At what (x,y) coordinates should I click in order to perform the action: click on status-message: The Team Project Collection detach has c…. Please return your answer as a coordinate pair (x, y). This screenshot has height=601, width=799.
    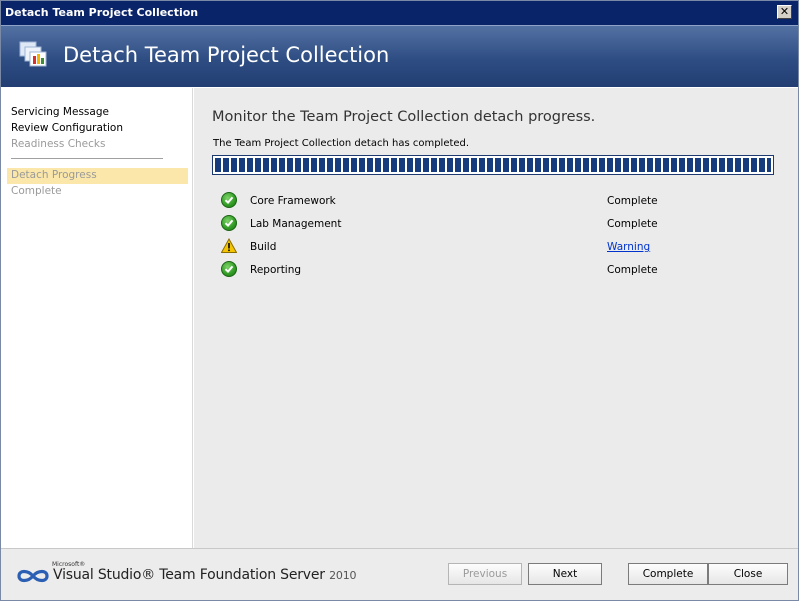
    Looking at the image, I should click on (341, 143).